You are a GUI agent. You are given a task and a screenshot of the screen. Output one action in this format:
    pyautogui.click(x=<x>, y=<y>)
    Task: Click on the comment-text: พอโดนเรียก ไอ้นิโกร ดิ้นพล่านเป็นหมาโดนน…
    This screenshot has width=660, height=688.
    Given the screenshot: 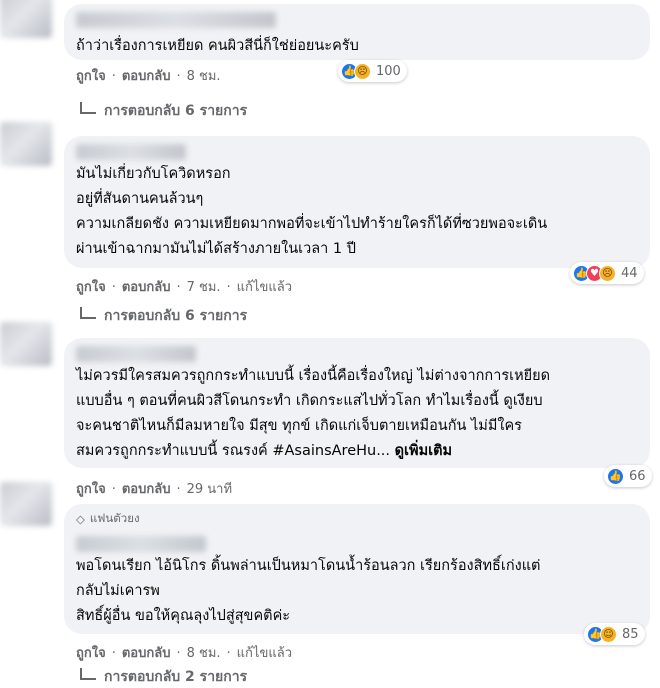 What is the action you would take?
    pyautogui.click(x=308, y=566)
    